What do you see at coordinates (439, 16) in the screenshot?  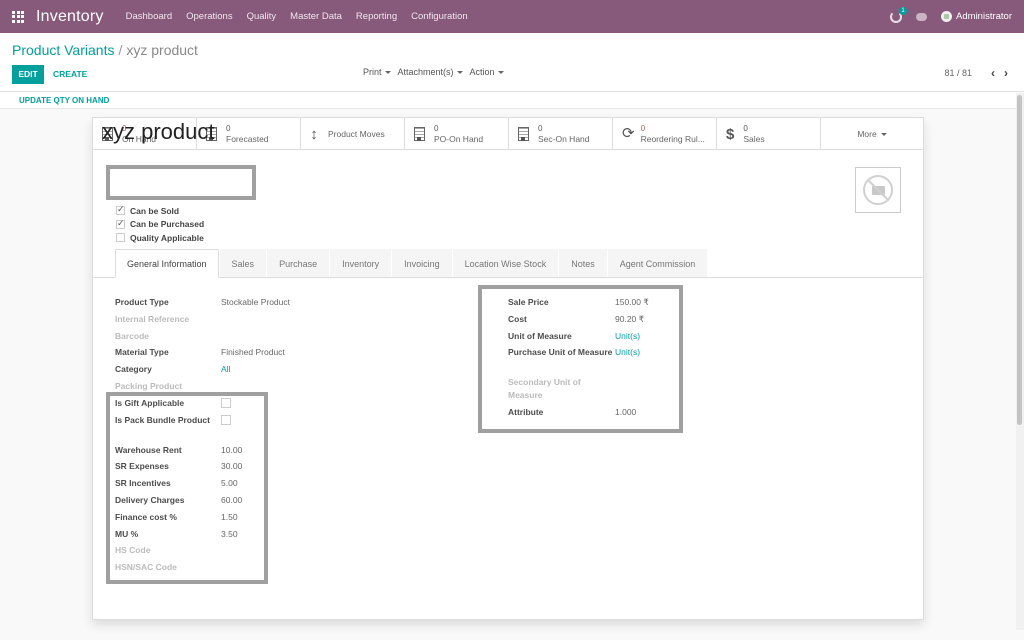 I see `menu-configuration: Configuration` at bounding box center [439, 16].